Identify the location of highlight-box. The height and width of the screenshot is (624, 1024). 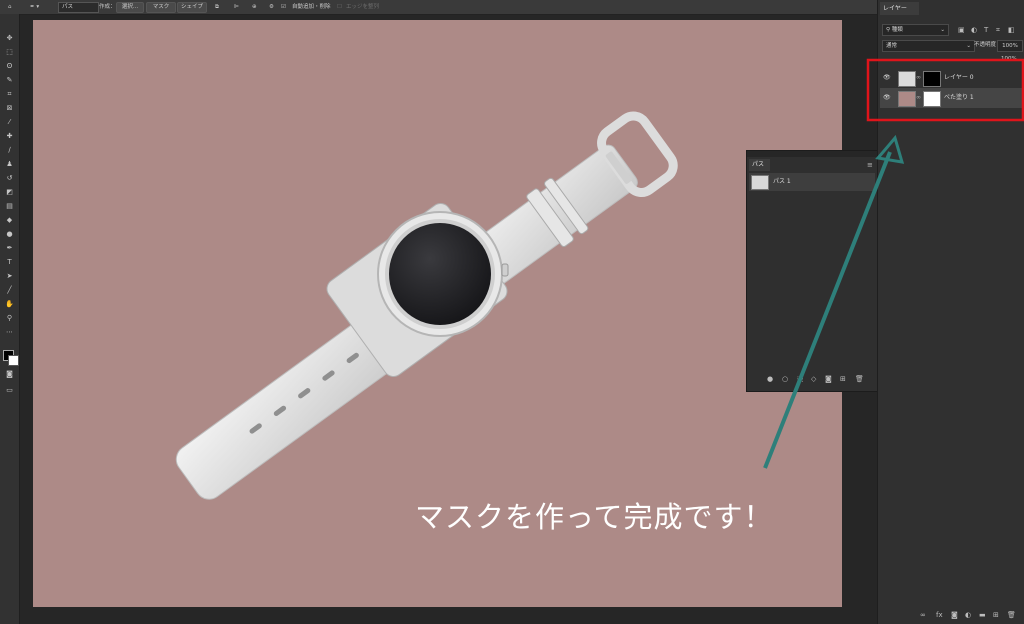
(945, 90).